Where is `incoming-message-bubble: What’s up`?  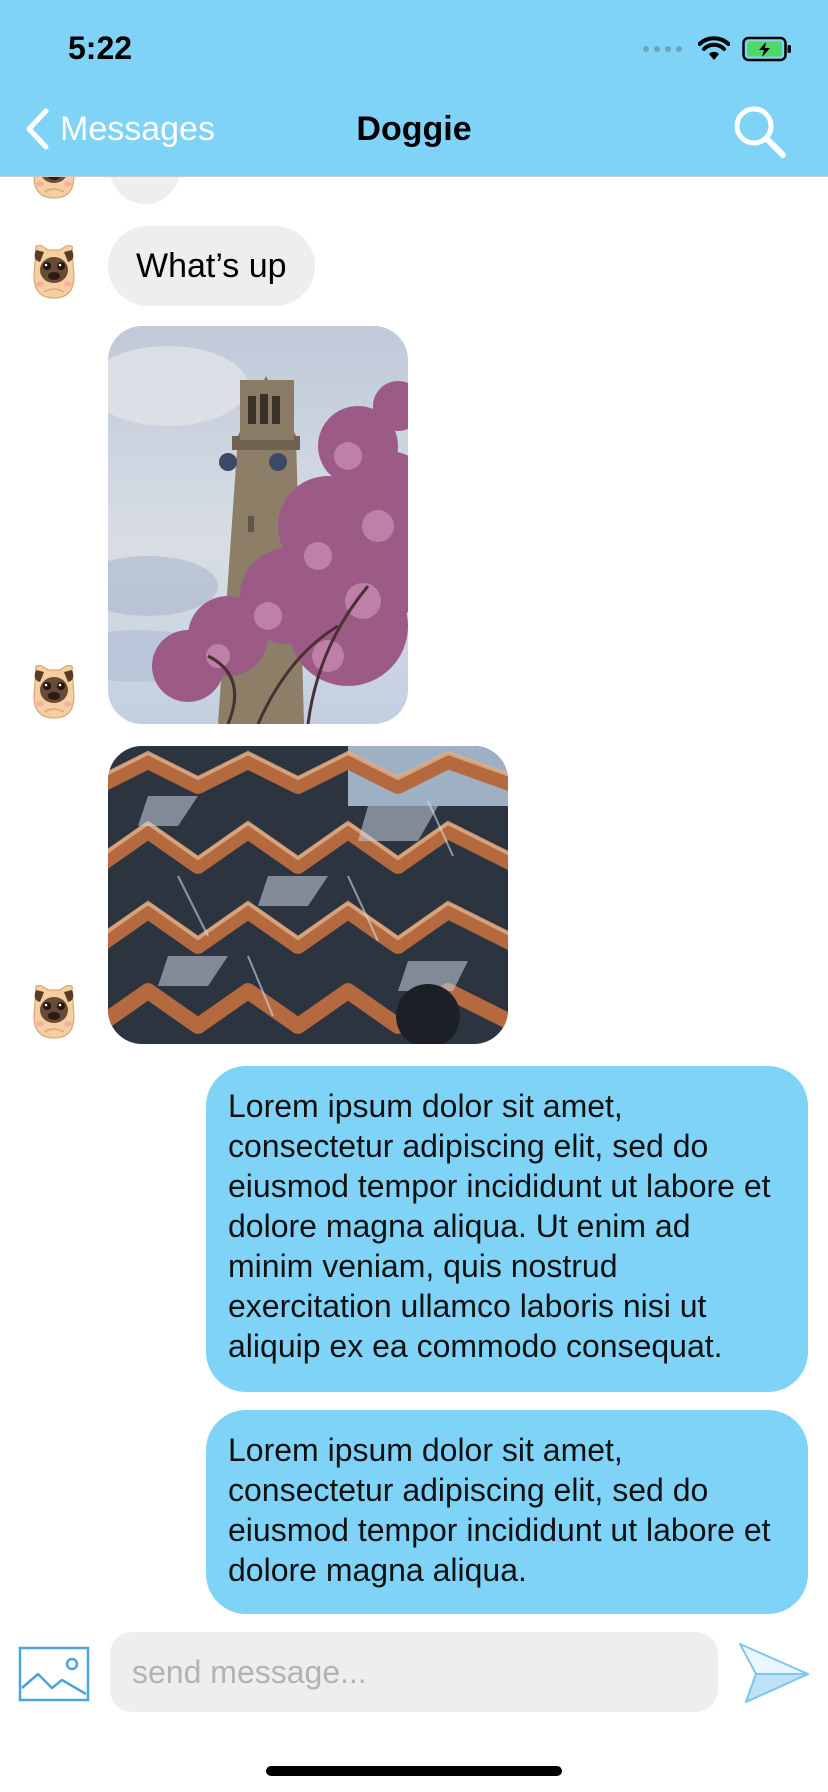
incoming-message-bubble: What’s up is located at coordinates (211, 266).